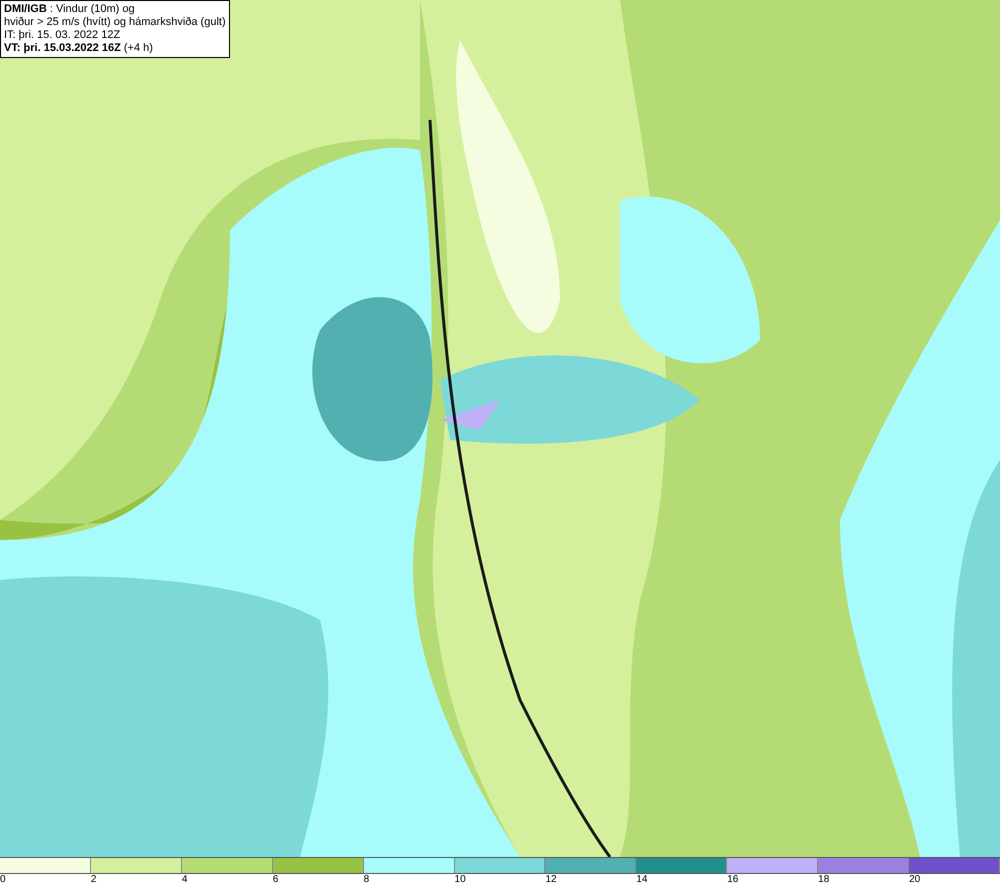 The height and width of the screenshot is (887, 1000). I want to click on info-text: hviður > 25 m/s (hvítt) og hámarkshviða (gult), so click(115, 22).